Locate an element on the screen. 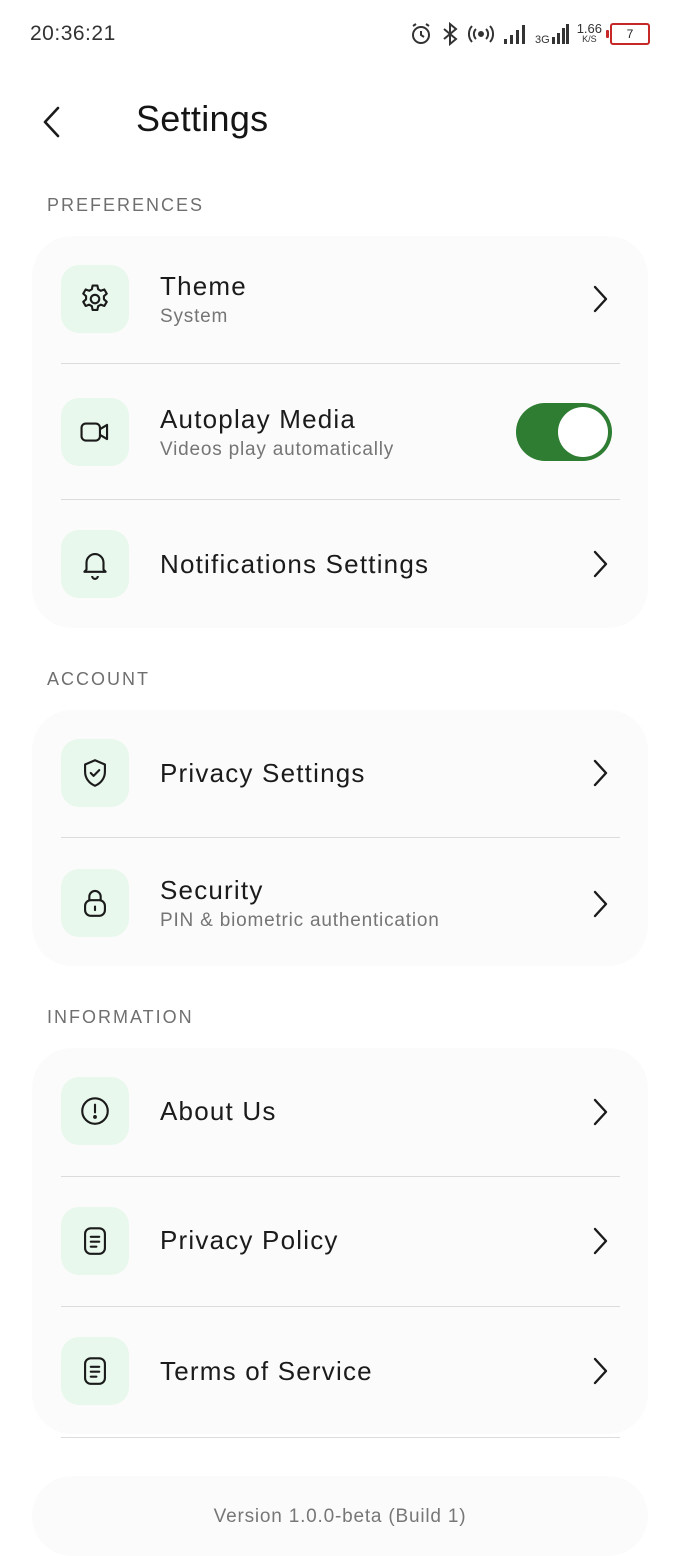 The width and height of the screenshot is (680, 1556). item-title: Theme is located at coordinates (203, 286).